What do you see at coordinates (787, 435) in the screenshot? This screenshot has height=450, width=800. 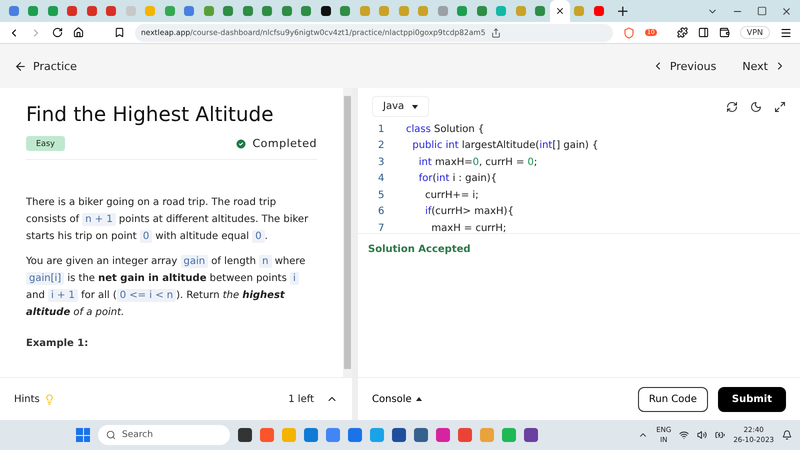 I see `notification-icon` at bounding box center [787, 435].